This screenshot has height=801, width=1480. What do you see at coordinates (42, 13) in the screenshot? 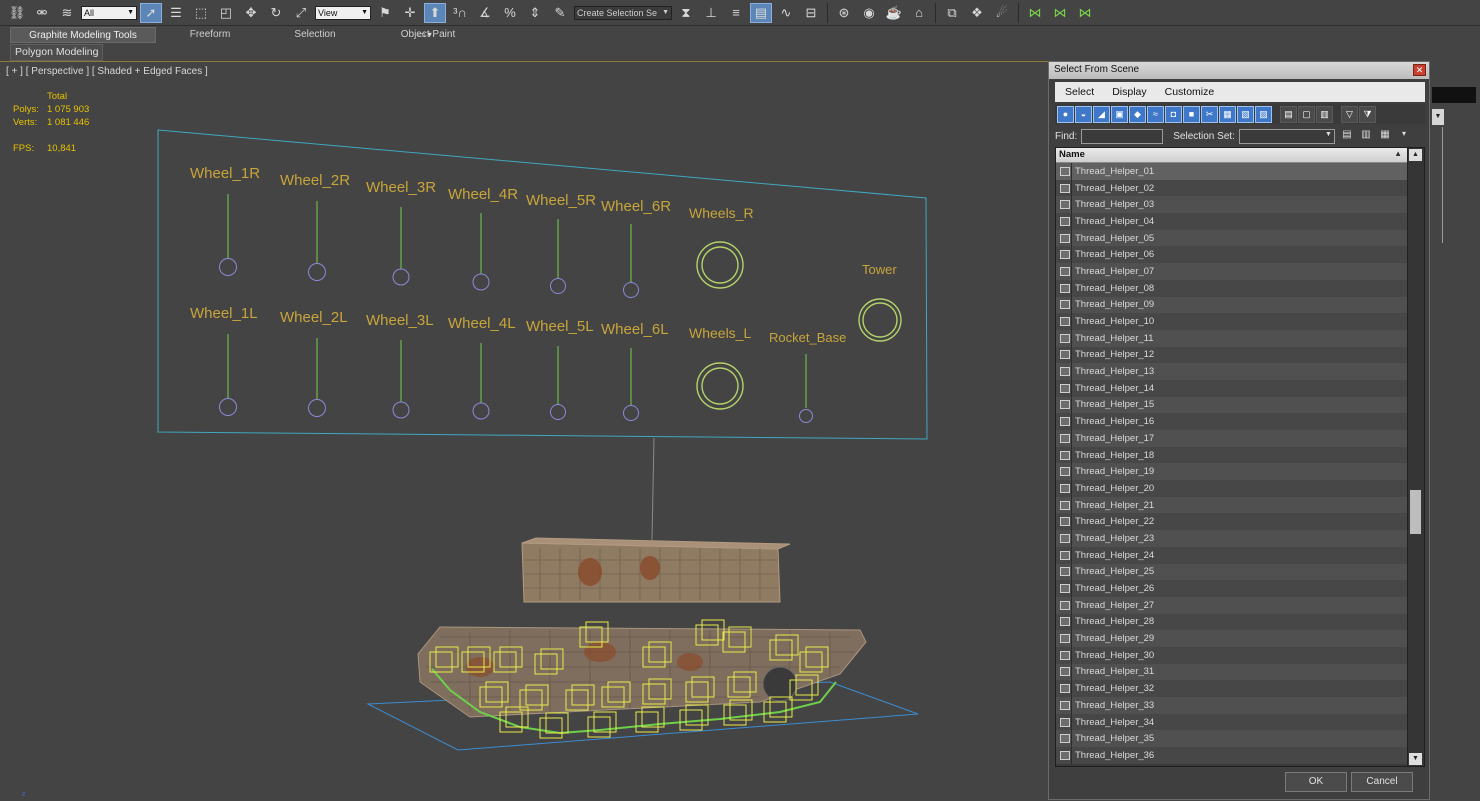
I see `unlink-icon: ⚮` at bounding box center [42, 13].